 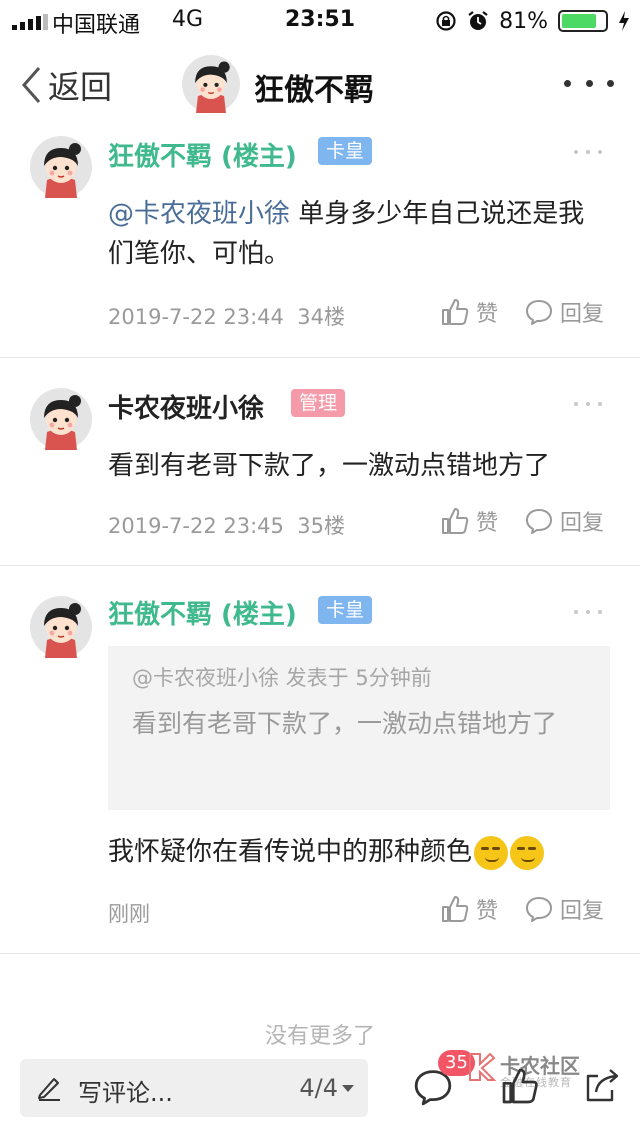 What do you see at coordinates (602, 1086) in the screenshot?
I see `share-icon` at bounding box center [602, 1086].